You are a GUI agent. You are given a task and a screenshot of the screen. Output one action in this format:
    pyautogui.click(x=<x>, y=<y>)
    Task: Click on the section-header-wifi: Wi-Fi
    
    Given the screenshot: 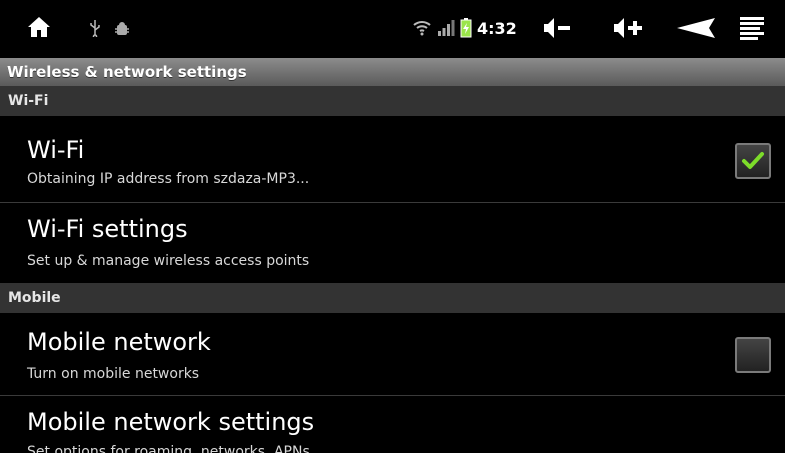 What is the action you would take?
    pyautogui.click(x=392, y=101)
    